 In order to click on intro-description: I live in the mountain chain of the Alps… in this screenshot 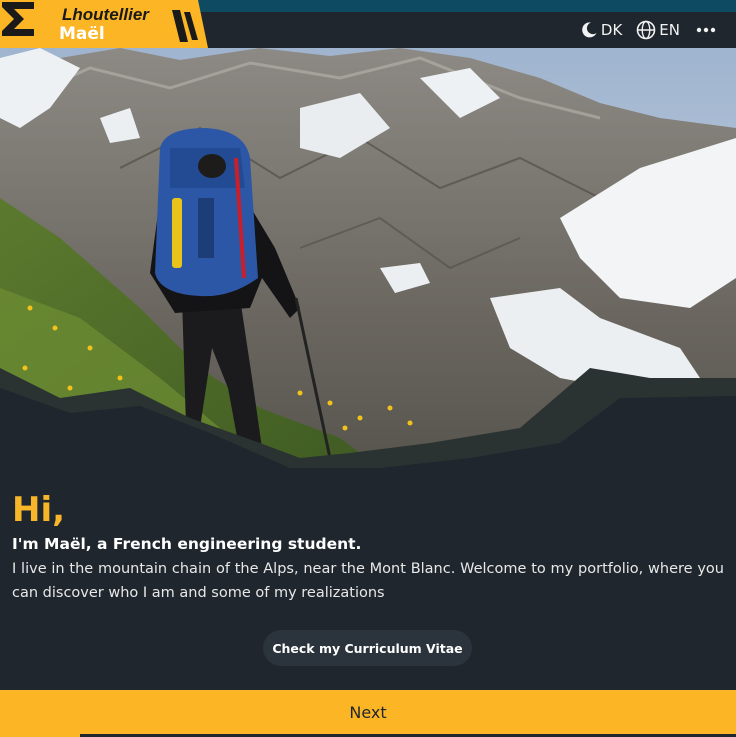, I will do `click(368, 581)`.